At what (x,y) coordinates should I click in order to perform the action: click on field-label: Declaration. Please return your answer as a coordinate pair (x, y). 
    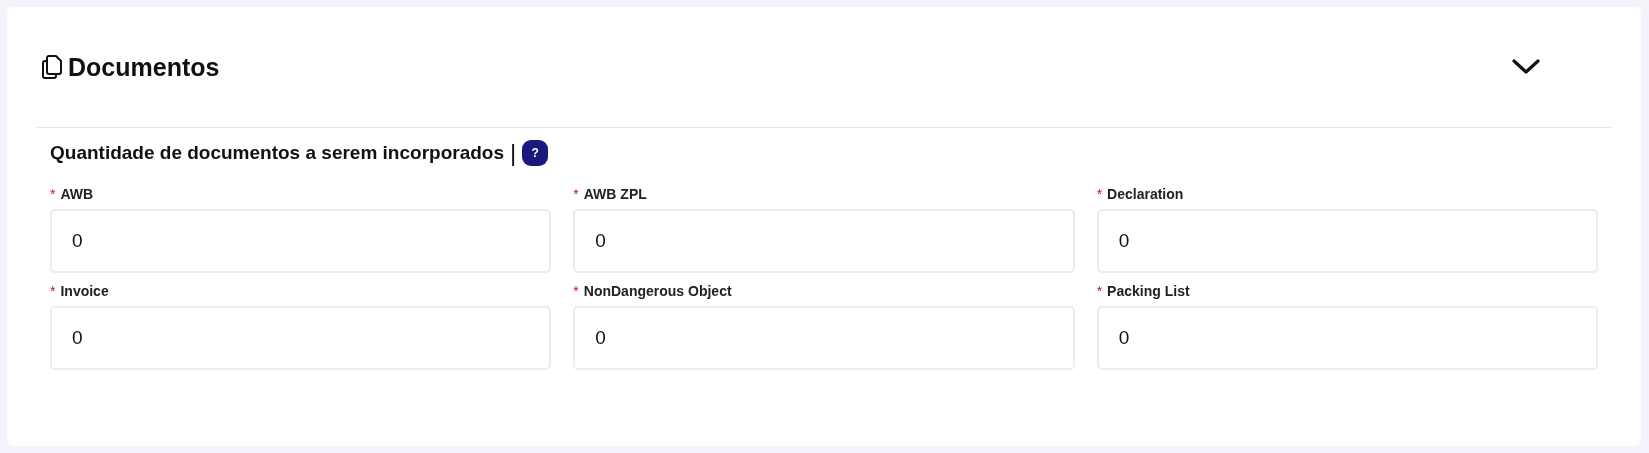
    Looking at the image, I should click on (1145, 194).